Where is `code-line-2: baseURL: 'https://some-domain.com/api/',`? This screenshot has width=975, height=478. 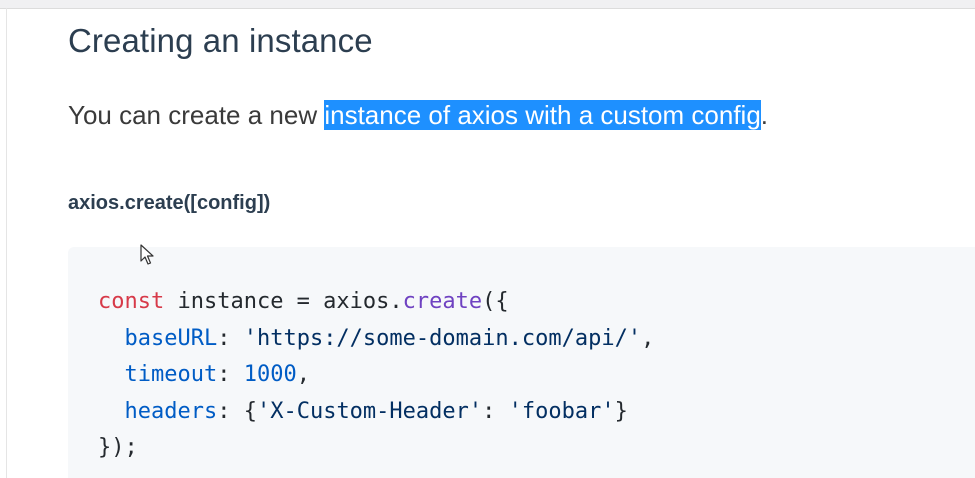
code-line-2: baseURL: 'https://some-domain.com/api/', is located at coordinates (376, 338).